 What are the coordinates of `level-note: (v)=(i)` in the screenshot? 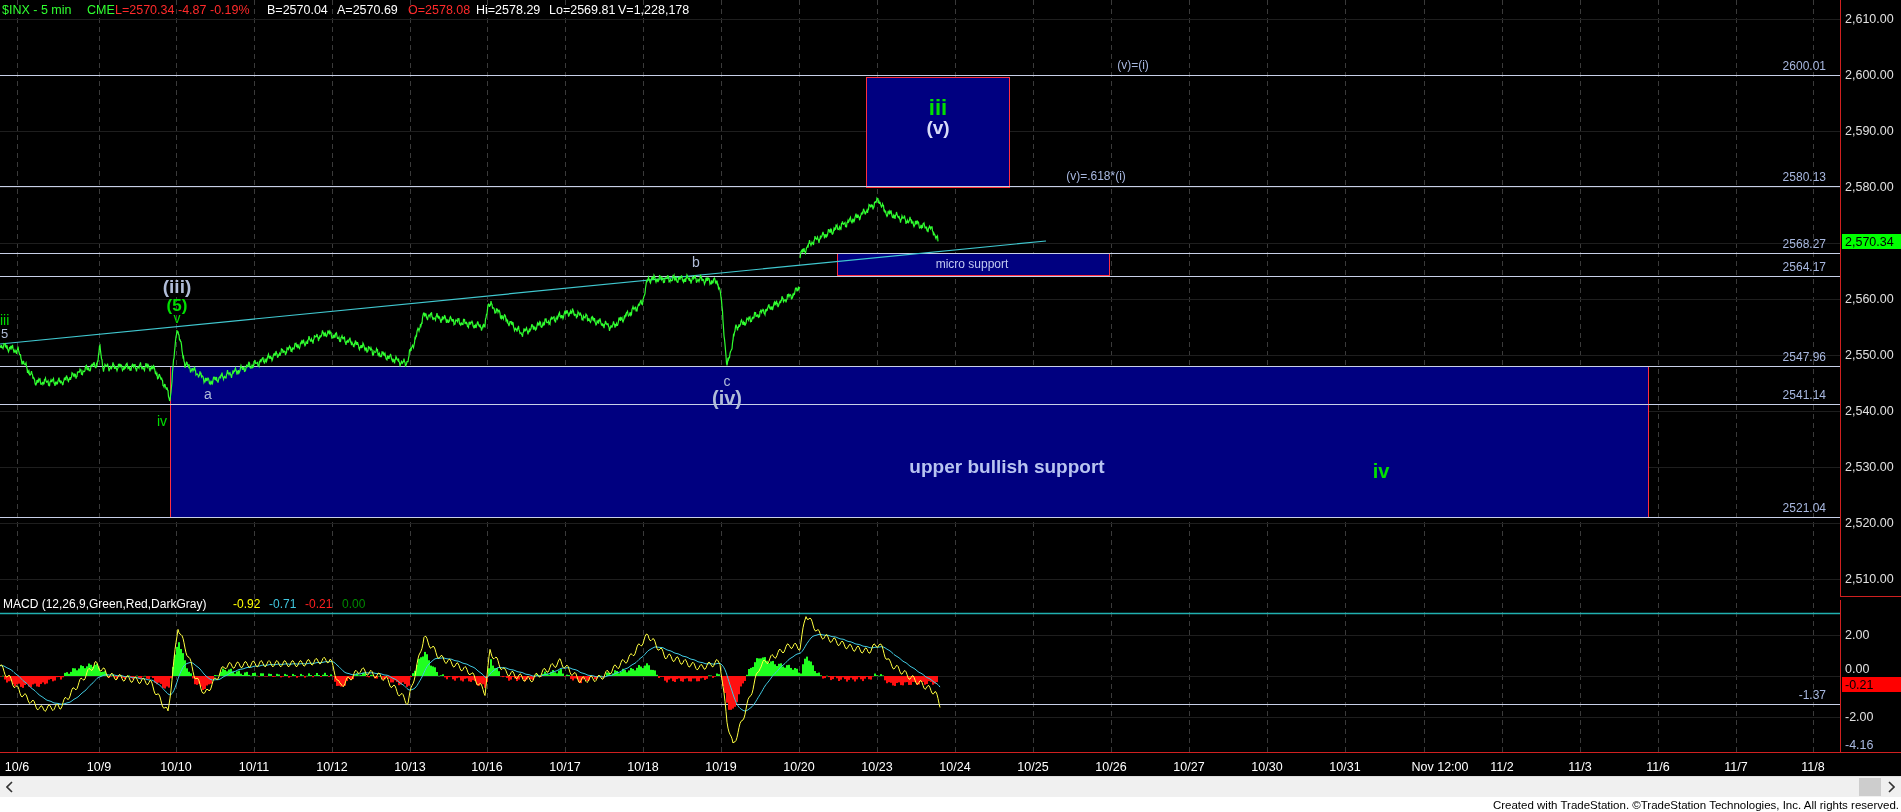 It's located at (1133, 65).